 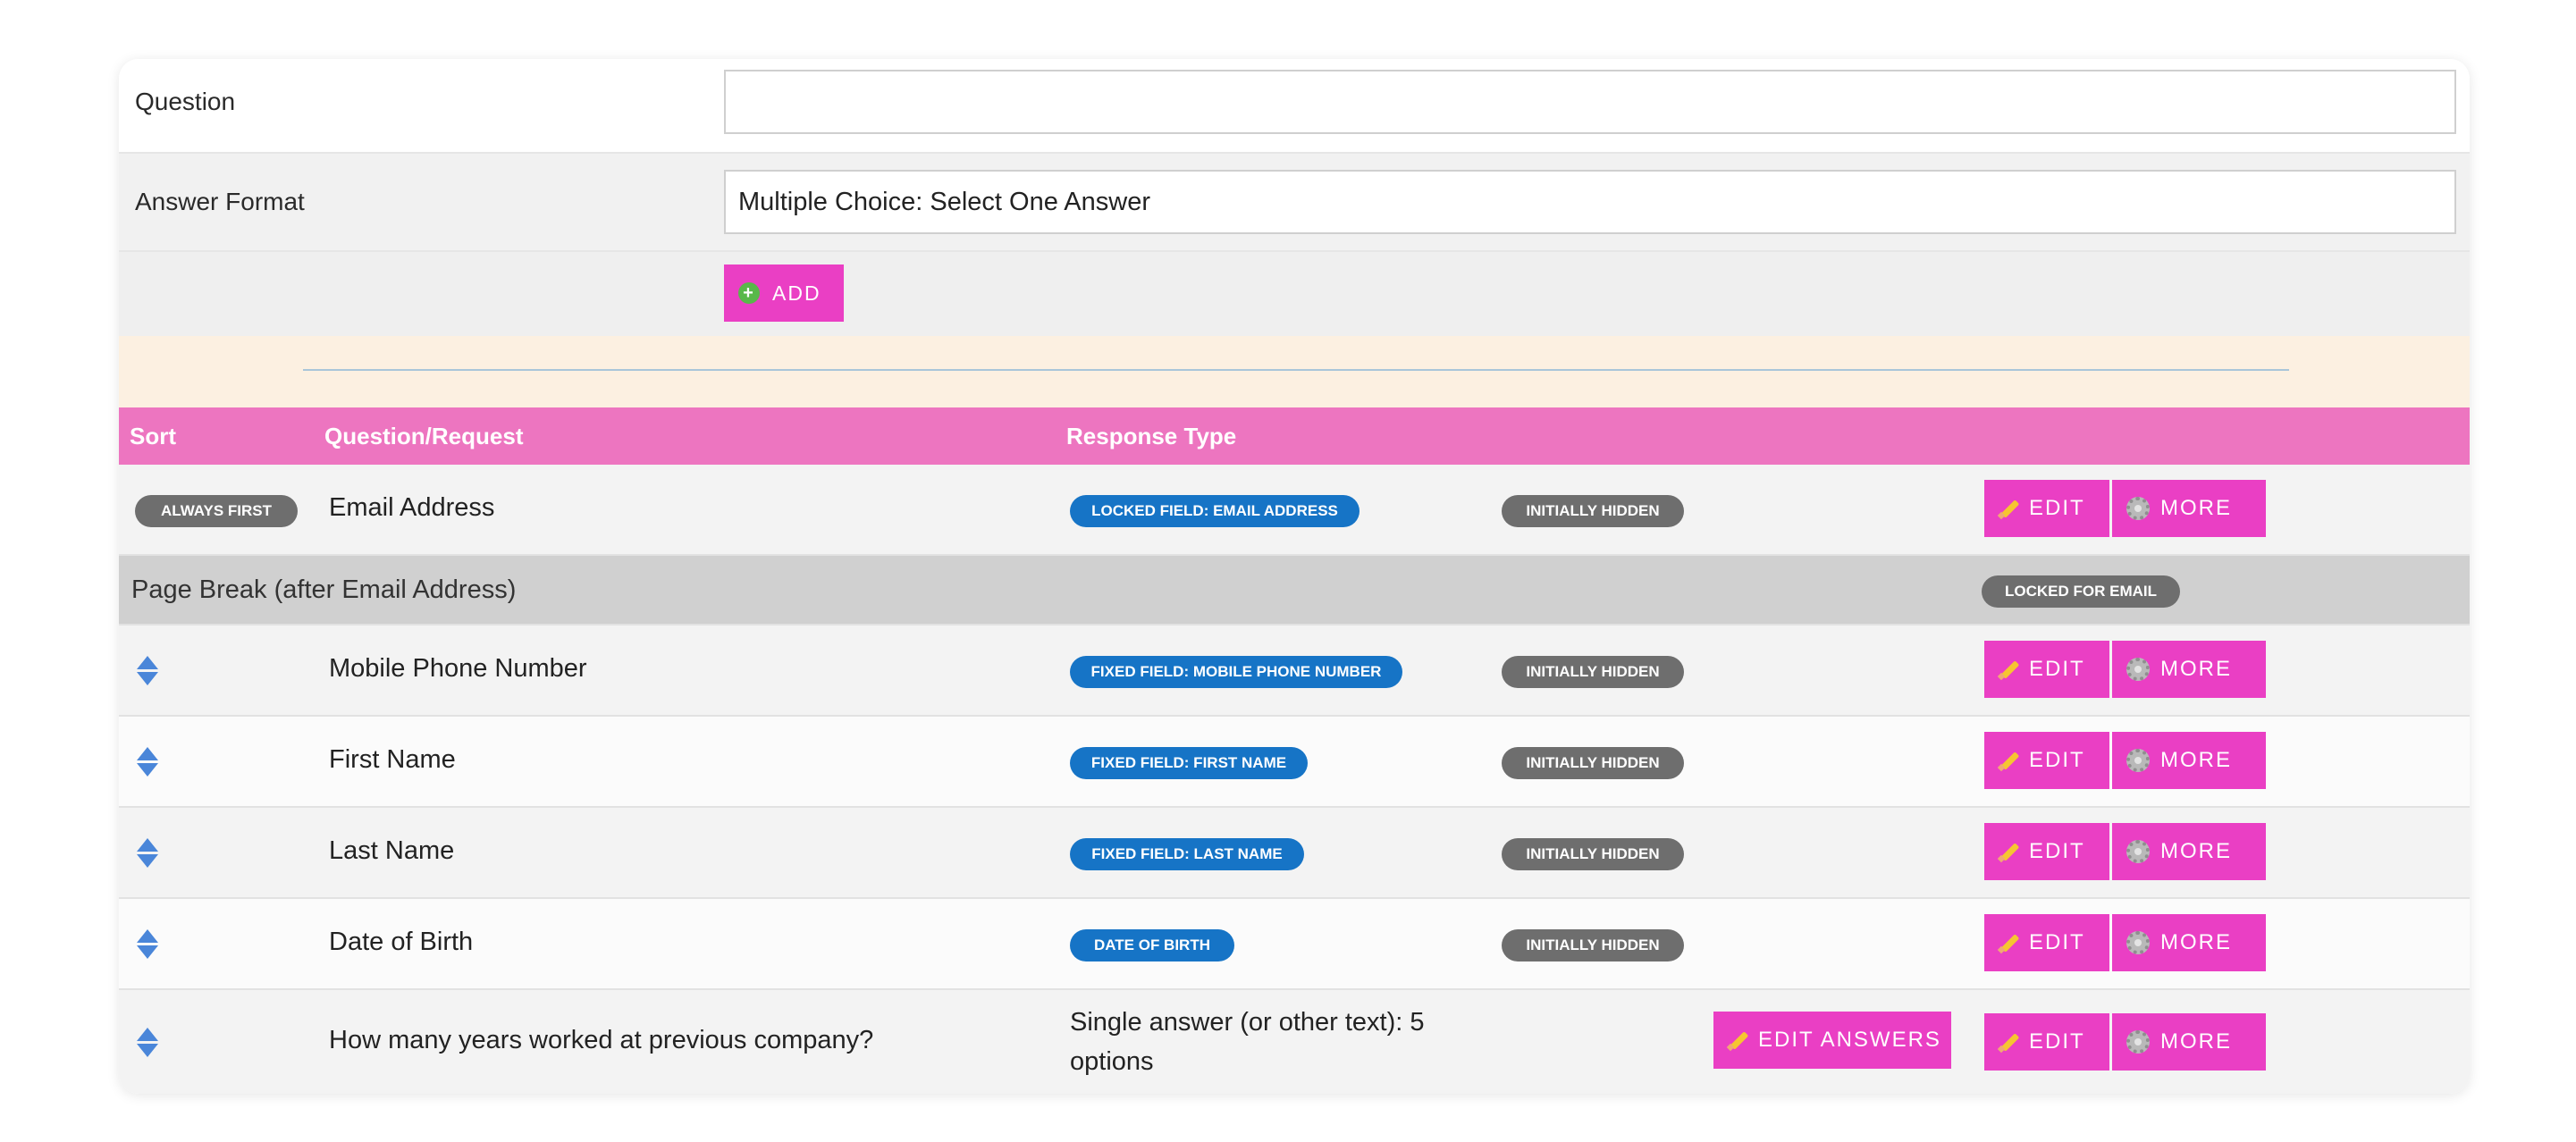 I want to click on table-header: Sort Question/Request Response Type, so click(x=1295, y=436).